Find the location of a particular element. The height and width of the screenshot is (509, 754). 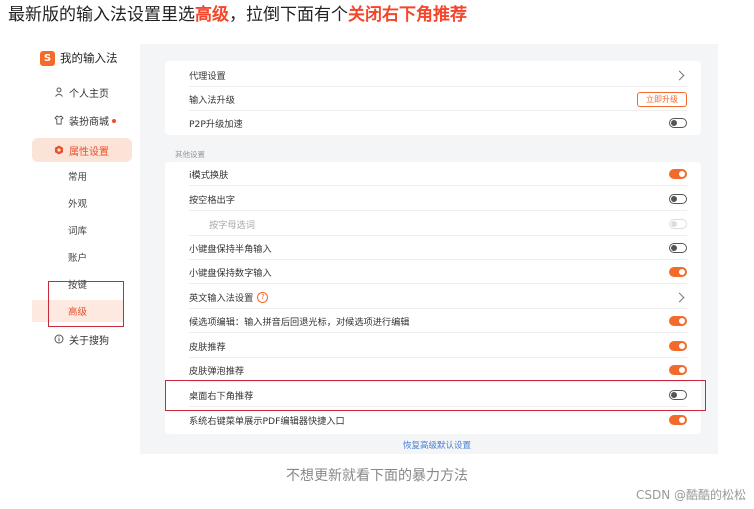

sidebar-item-label: 个人主页 is located at coordinates (89, 94).